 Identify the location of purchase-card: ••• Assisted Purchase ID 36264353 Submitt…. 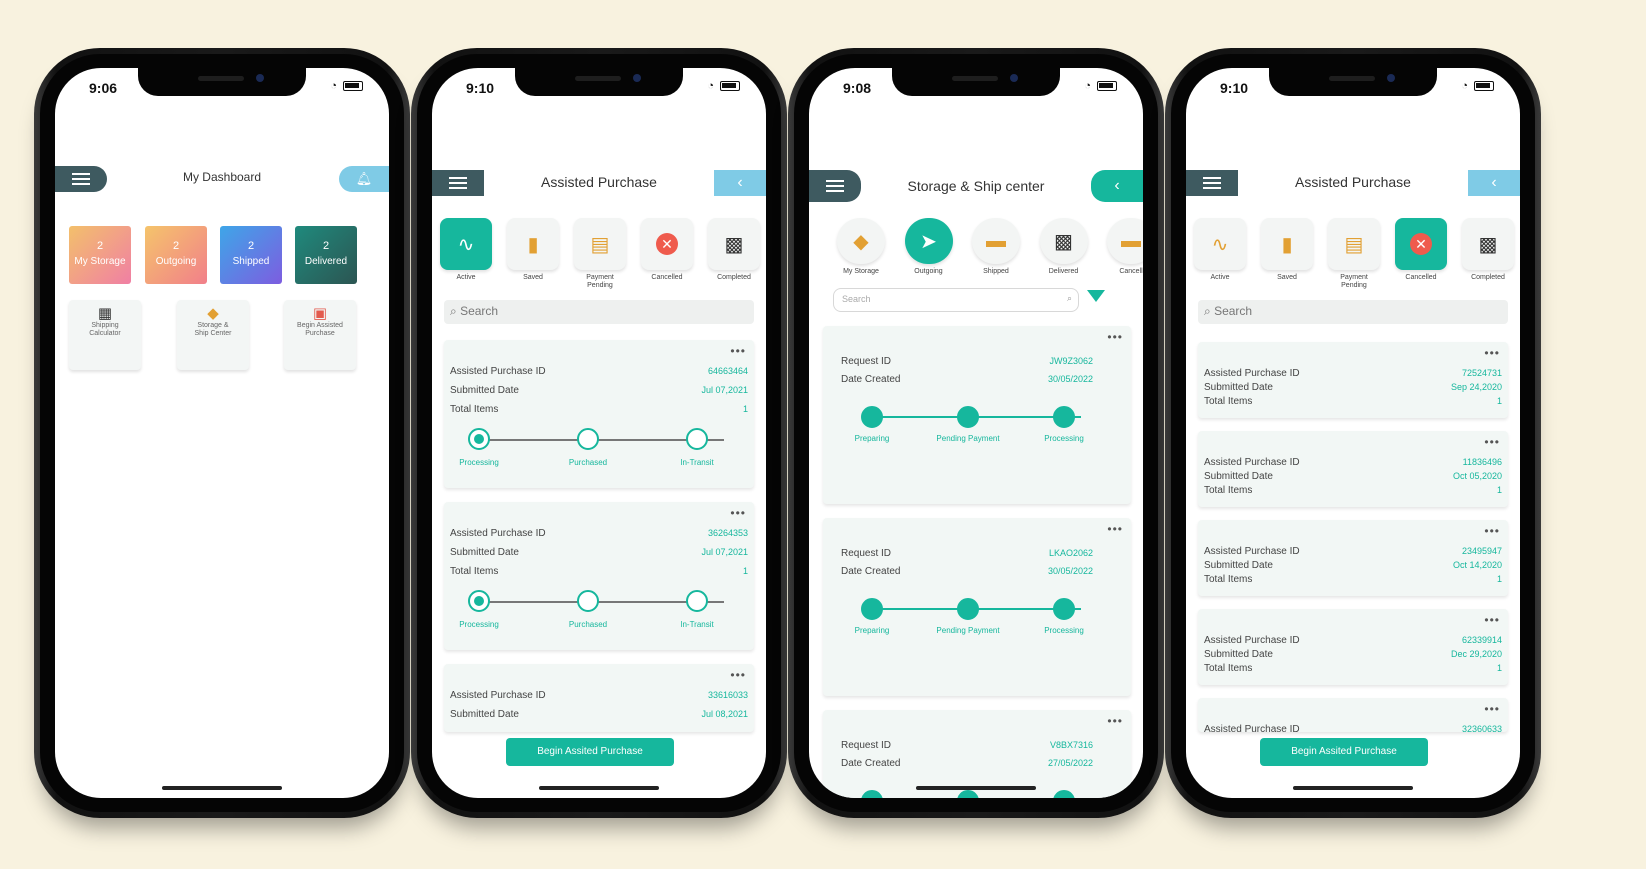
(599, 576).